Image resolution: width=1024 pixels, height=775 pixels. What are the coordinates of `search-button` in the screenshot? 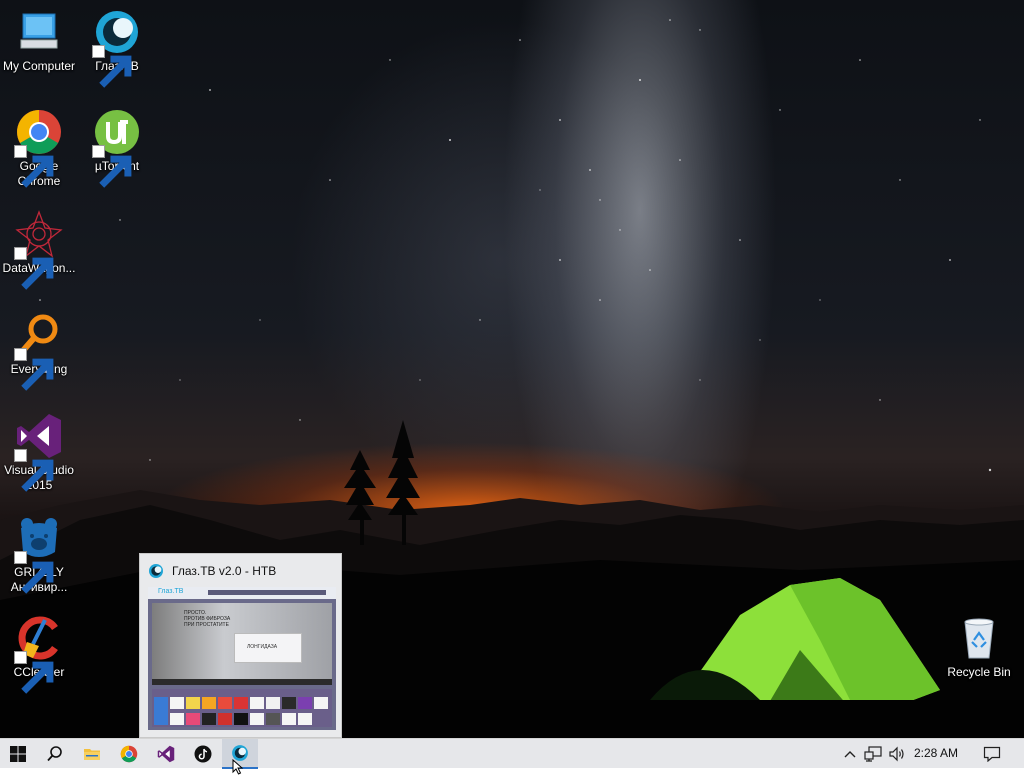 It's located at (55, 754).